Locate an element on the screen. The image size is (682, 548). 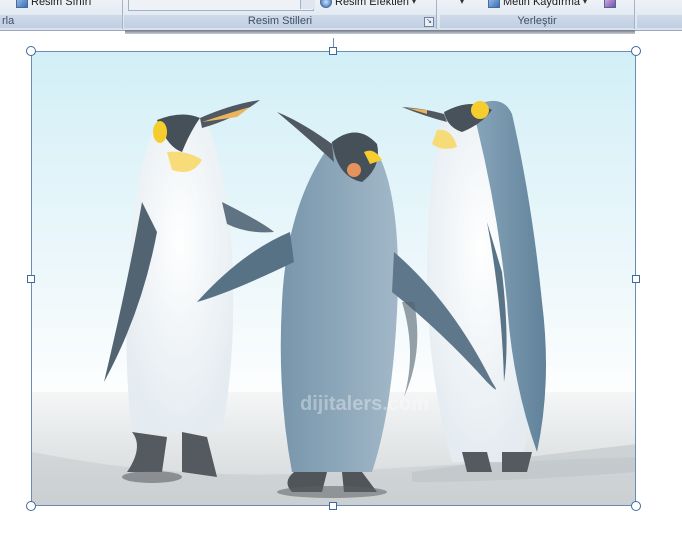
rotate-icon is located at coordinates (610, 4).